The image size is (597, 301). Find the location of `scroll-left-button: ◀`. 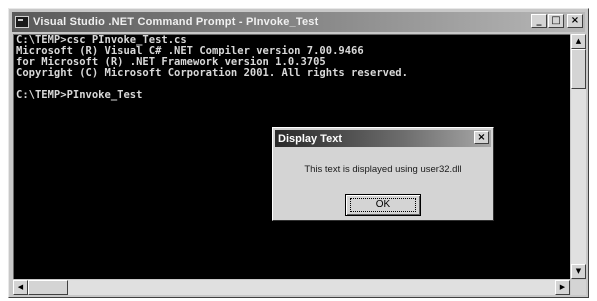

scroll-left-button: ◀ is located at coordinates (20, 287).